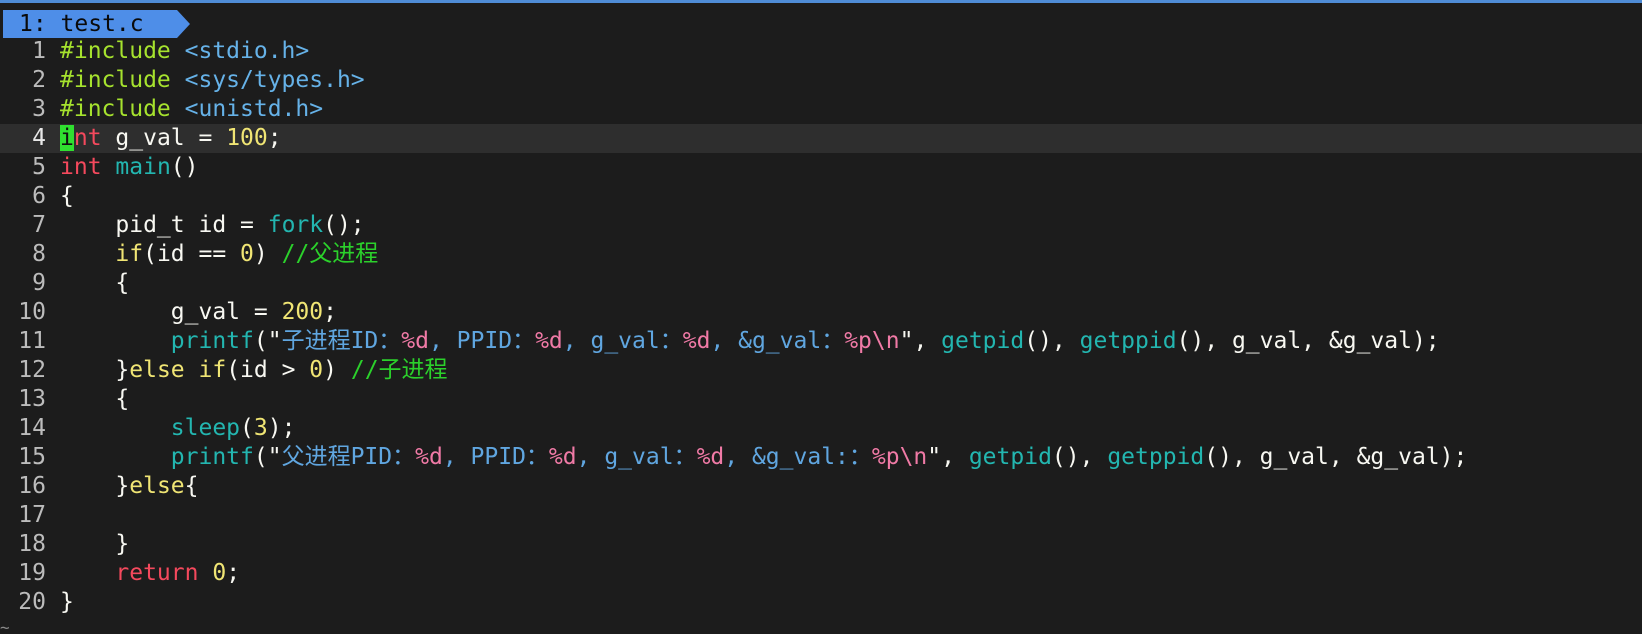 The height and width of the screenshot is (634, 1642). I want to click on code-line: 12 }else if(id > 0) //子进程, so click(821, 370).